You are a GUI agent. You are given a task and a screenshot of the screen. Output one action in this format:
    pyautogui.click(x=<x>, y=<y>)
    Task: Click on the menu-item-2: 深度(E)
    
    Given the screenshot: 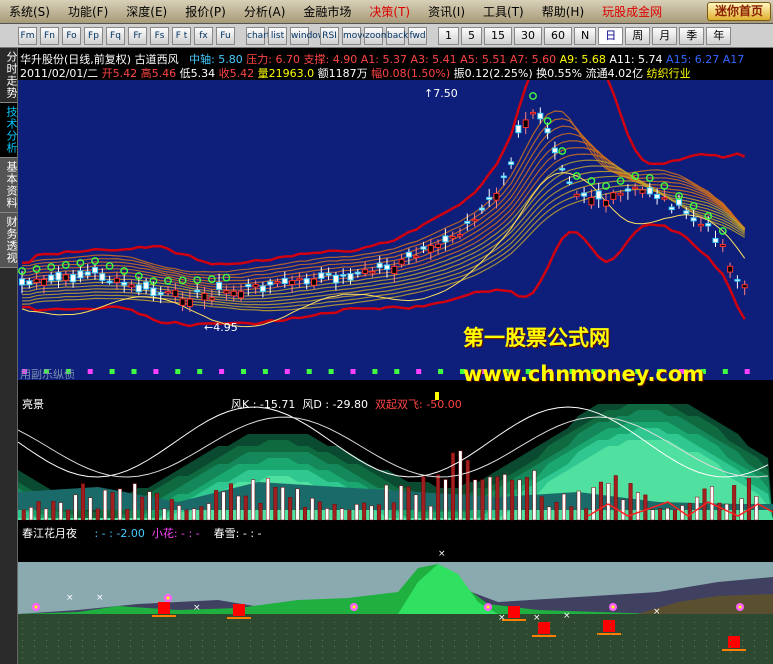 What is the action you would take?
    pyautogui.click(x=146, y=11)
    